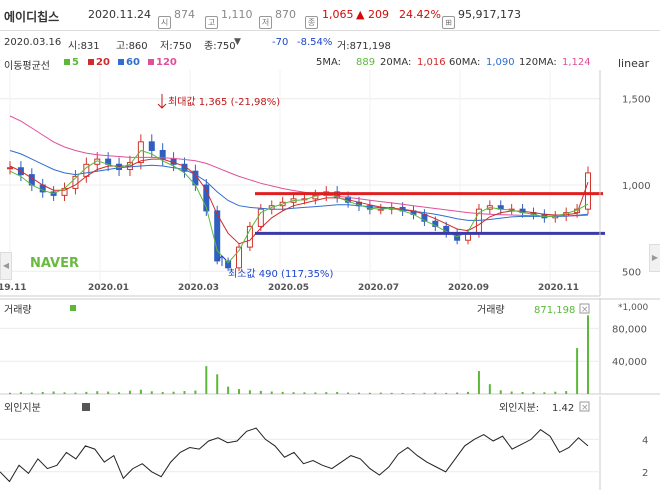 This screenshot has height=490, width=660. I want to click on ma20-value: 1,016, so click(431, 62).